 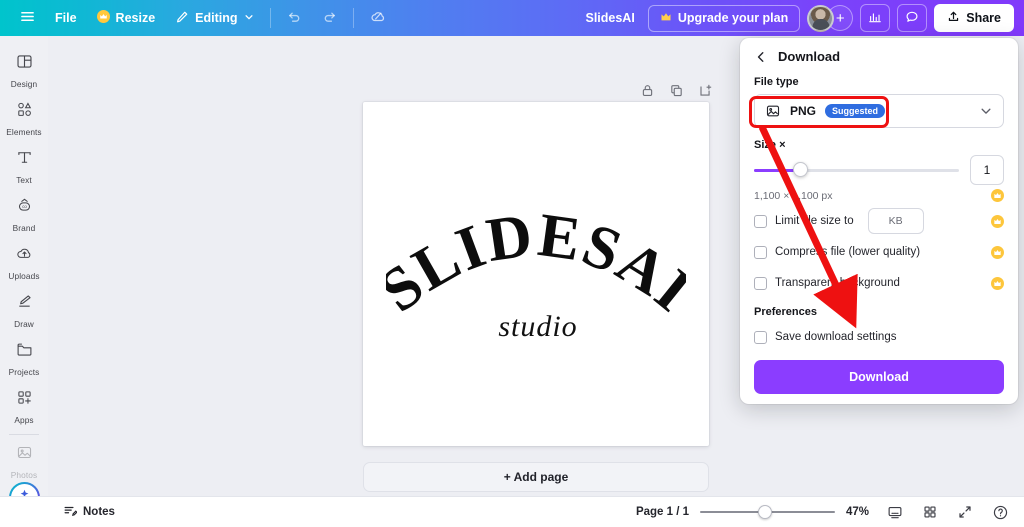 What do you see at coordinates (537, 326) in the screenshot?
I see `logo-subtitle: studio` at bounding box center [537, 326].